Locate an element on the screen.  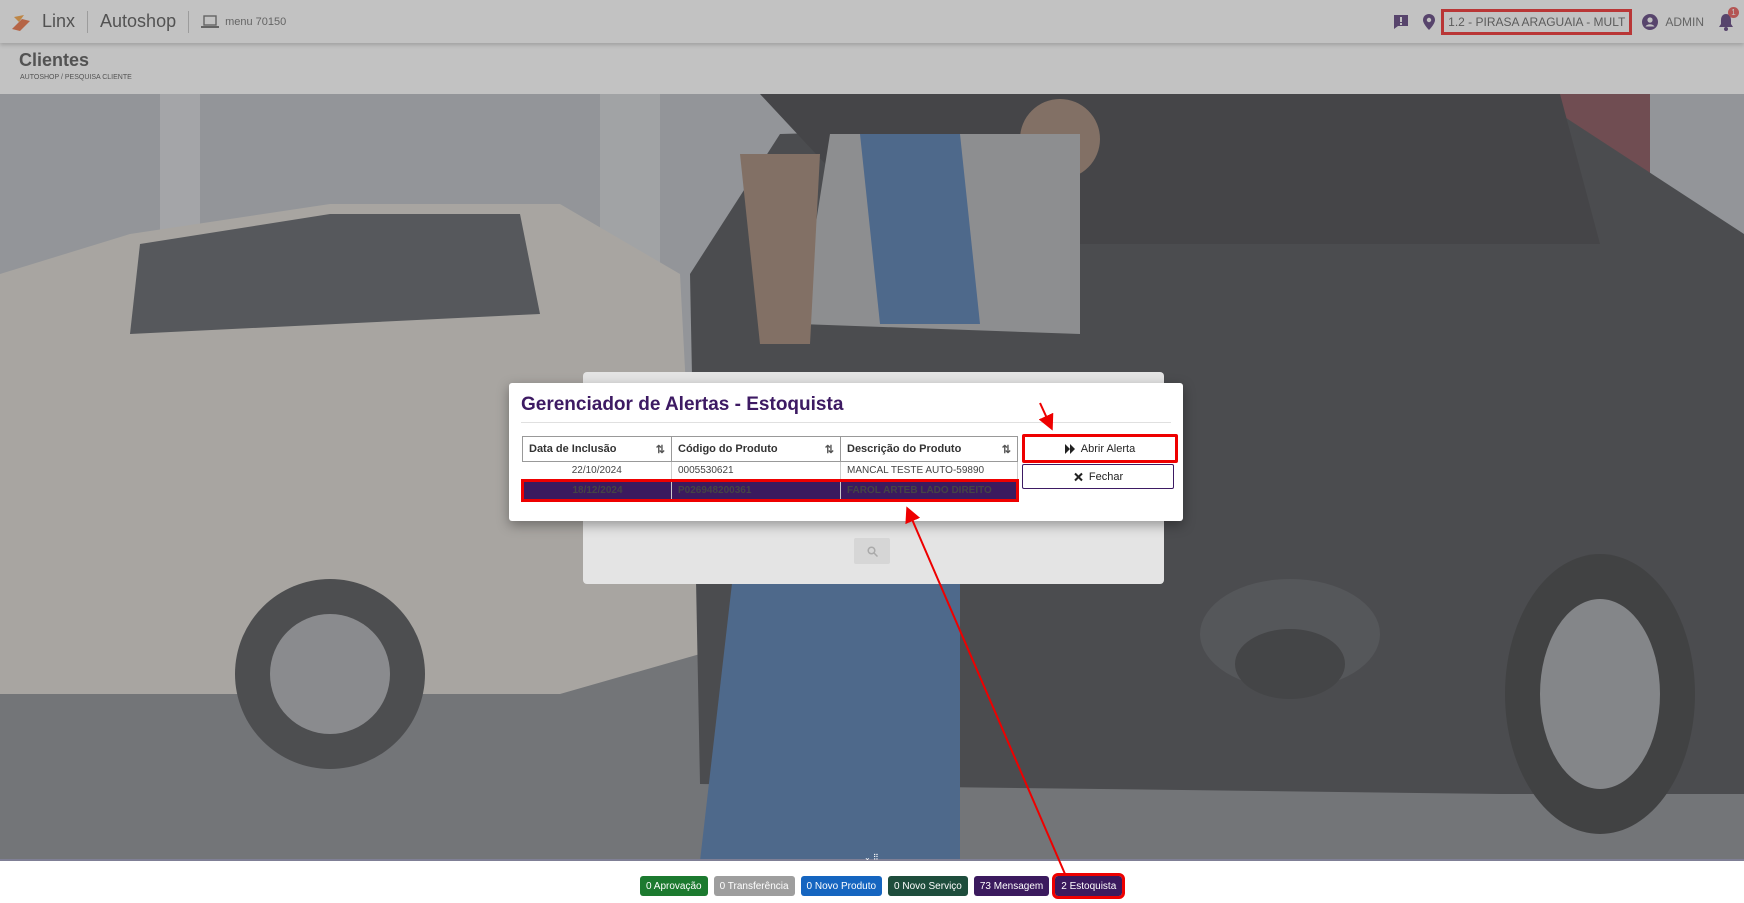
transfer-badge: 0 Transferência is located at coordinates (754, 886).